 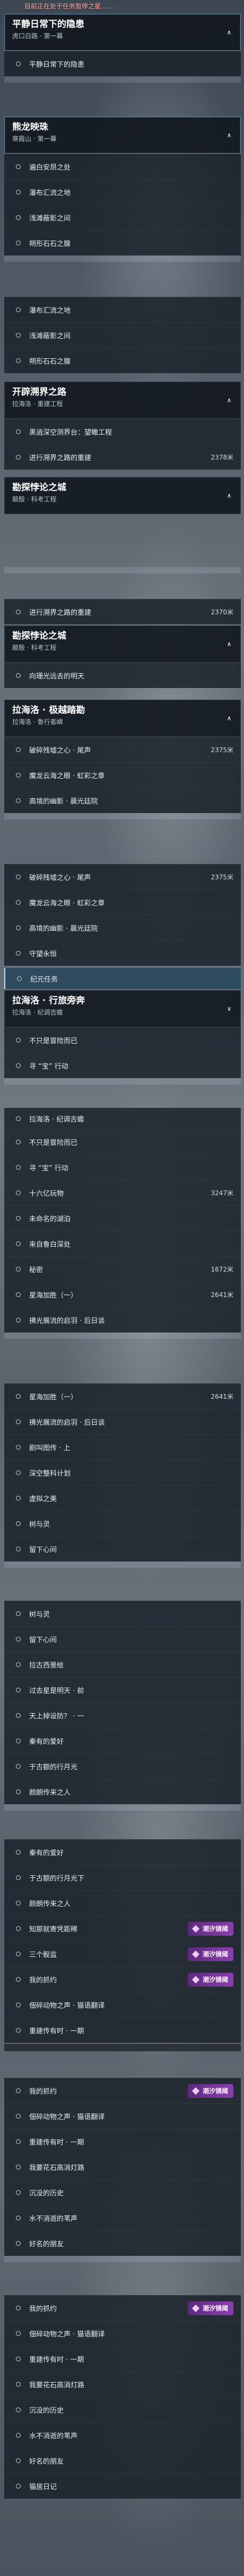 I want to click on chevron-icon: ∨, so click(x=229, y=1008).